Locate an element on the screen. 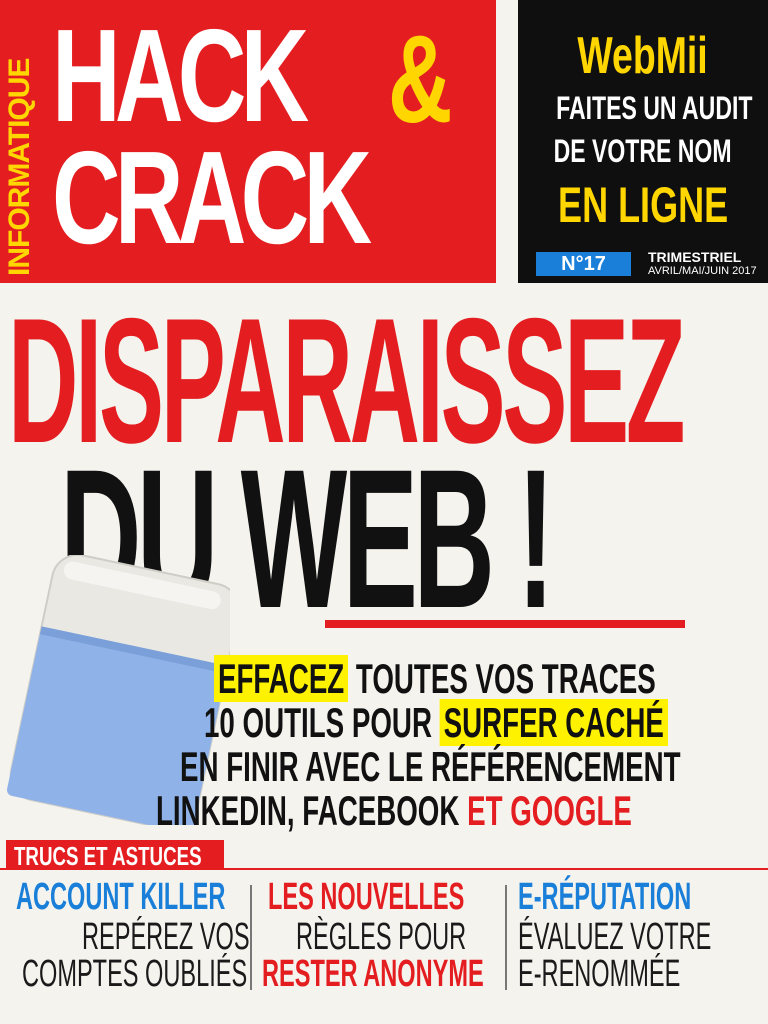 This screenshot has height=1024, width=768. bullet-3: EN FINIR AVEC LE RÉFÉRENCEMENT is located at coordinates (430, 767).